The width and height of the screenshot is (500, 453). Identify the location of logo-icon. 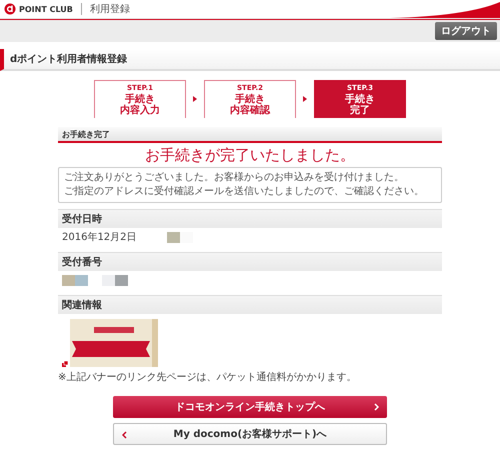
(10, 9).